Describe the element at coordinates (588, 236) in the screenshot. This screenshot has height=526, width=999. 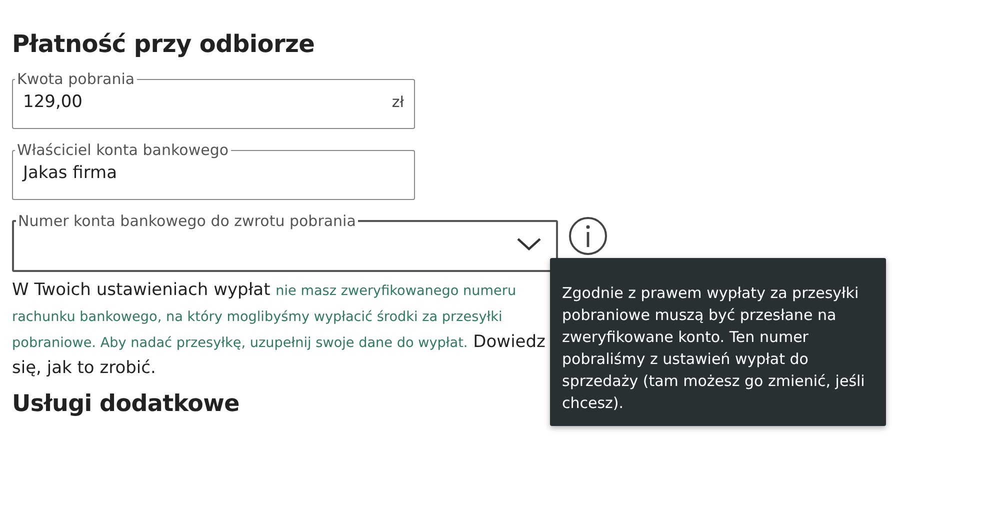
I see `info-icon` at that location.